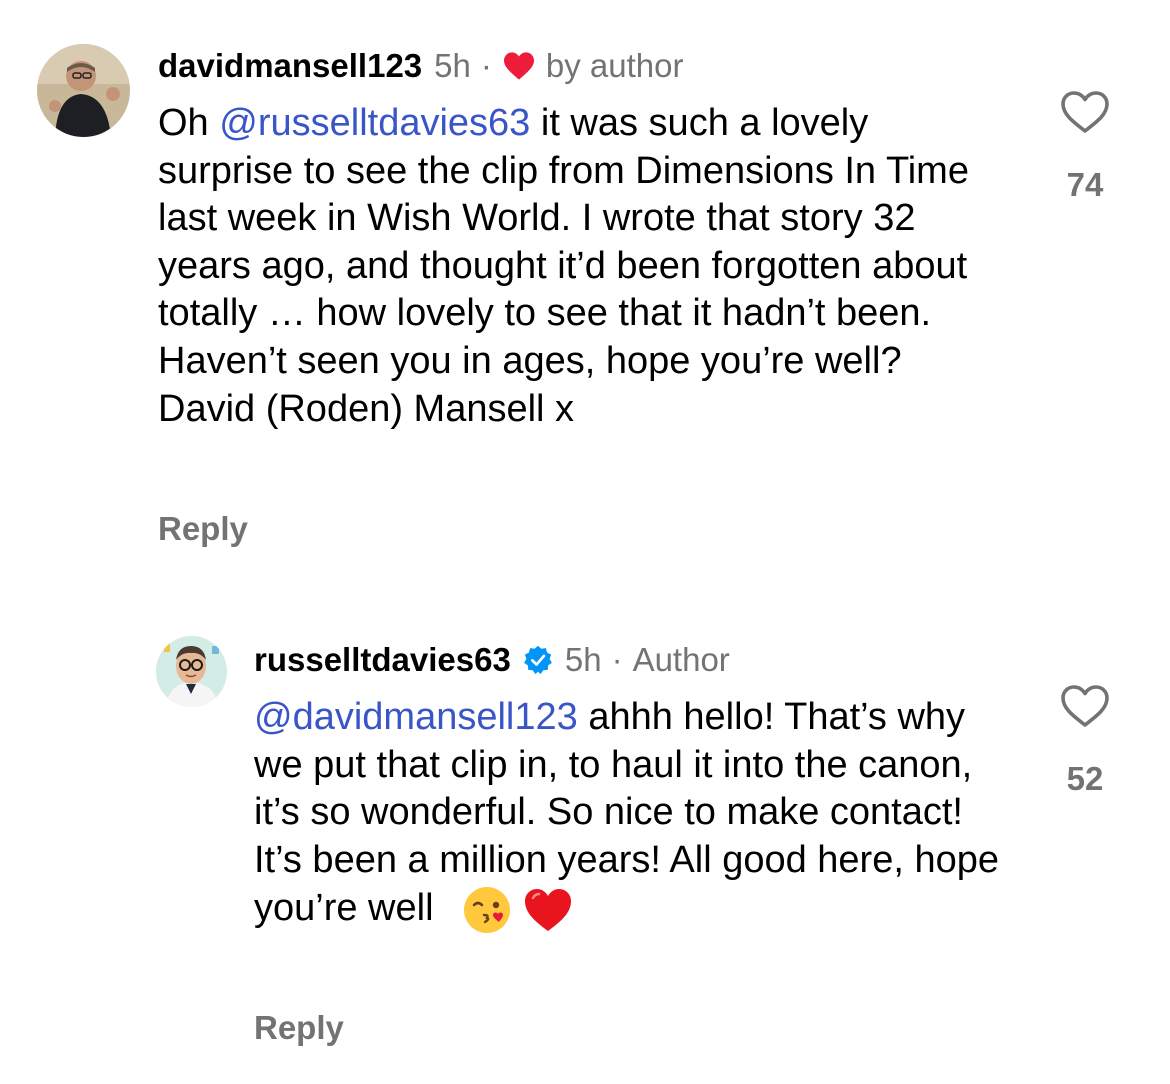 The width and height of the screenshot is (1170, 1084). I want to click on author-badge-label: Author, so click(681, 659).